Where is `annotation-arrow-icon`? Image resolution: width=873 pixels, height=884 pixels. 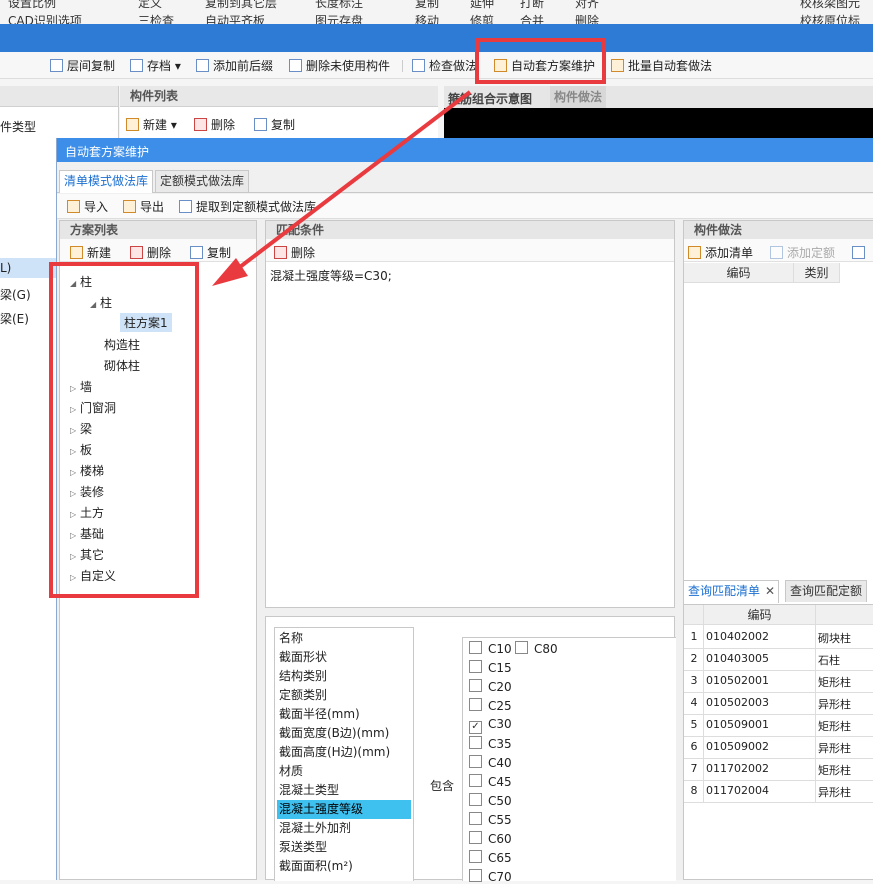 annotation-arrow-icon is located at coordinates (342, 188).